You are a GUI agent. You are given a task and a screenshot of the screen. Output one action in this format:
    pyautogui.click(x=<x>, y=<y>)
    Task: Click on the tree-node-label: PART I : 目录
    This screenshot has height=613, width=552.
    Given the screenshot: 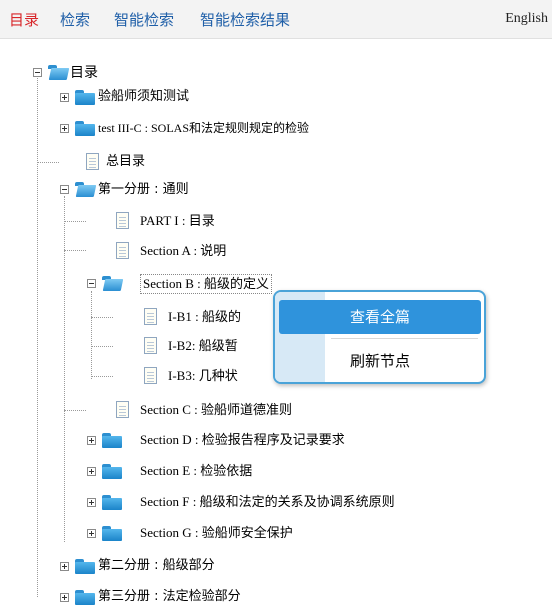 What is the action you would take?
    pyautogui.click(x=177, y=220)
    